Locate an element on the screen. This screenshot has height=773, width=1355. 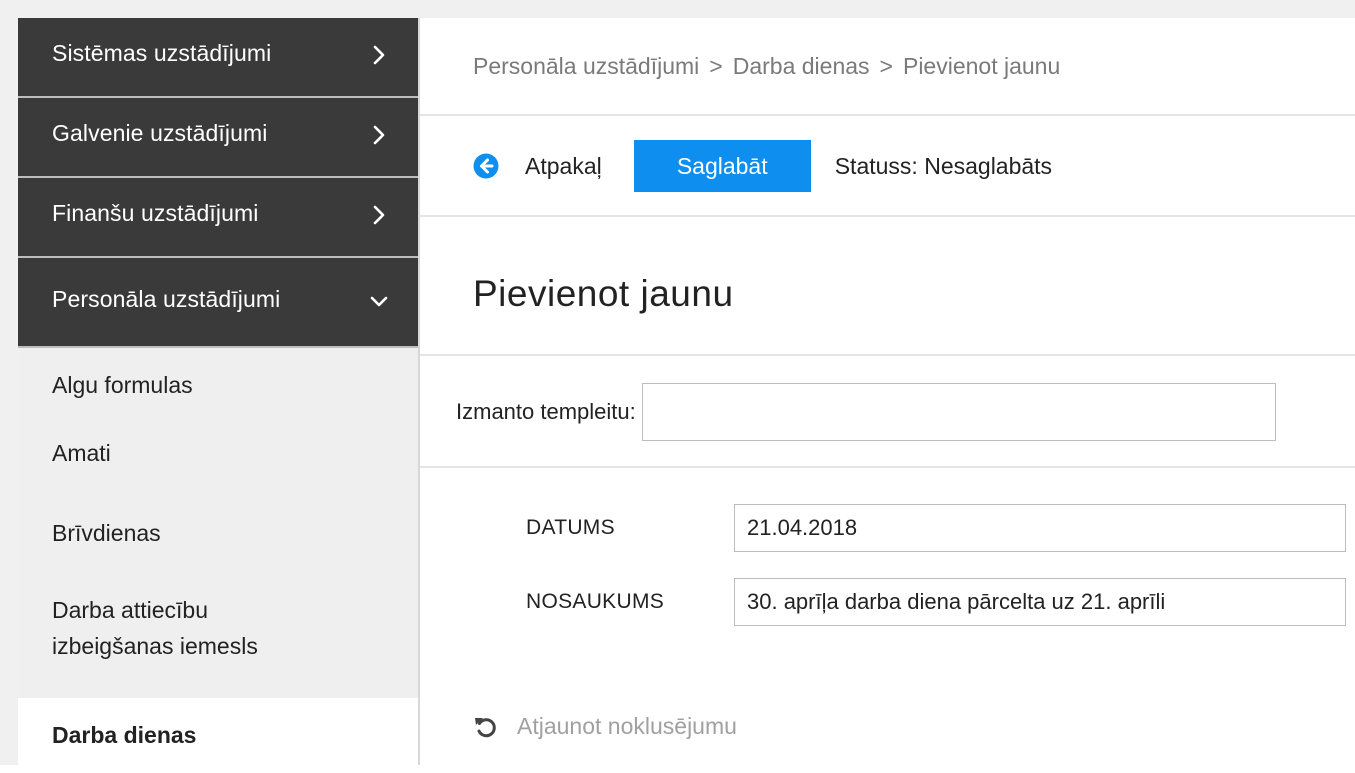
sidebar-item-label: Algu formulas is located at coordinates (122, 385).